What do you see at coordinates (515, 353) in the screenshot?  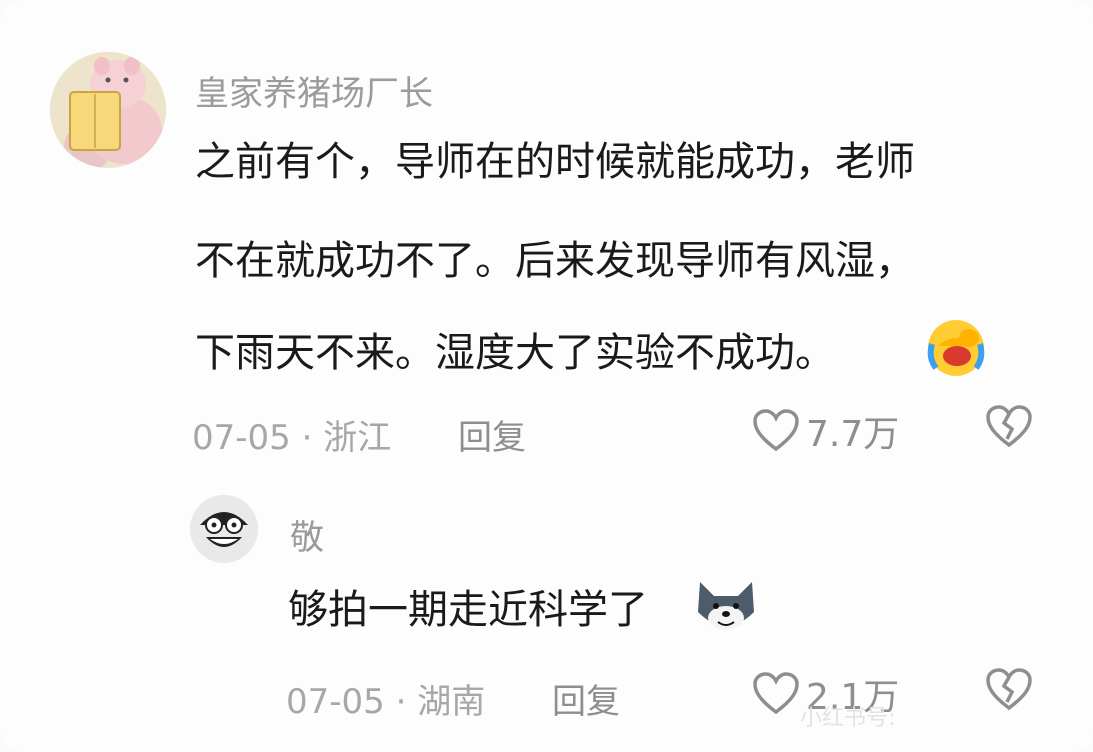 I see `comment-text-line-3: 下雨天不来。湿度大了实验不成功。` at bounding box center [515, 353].